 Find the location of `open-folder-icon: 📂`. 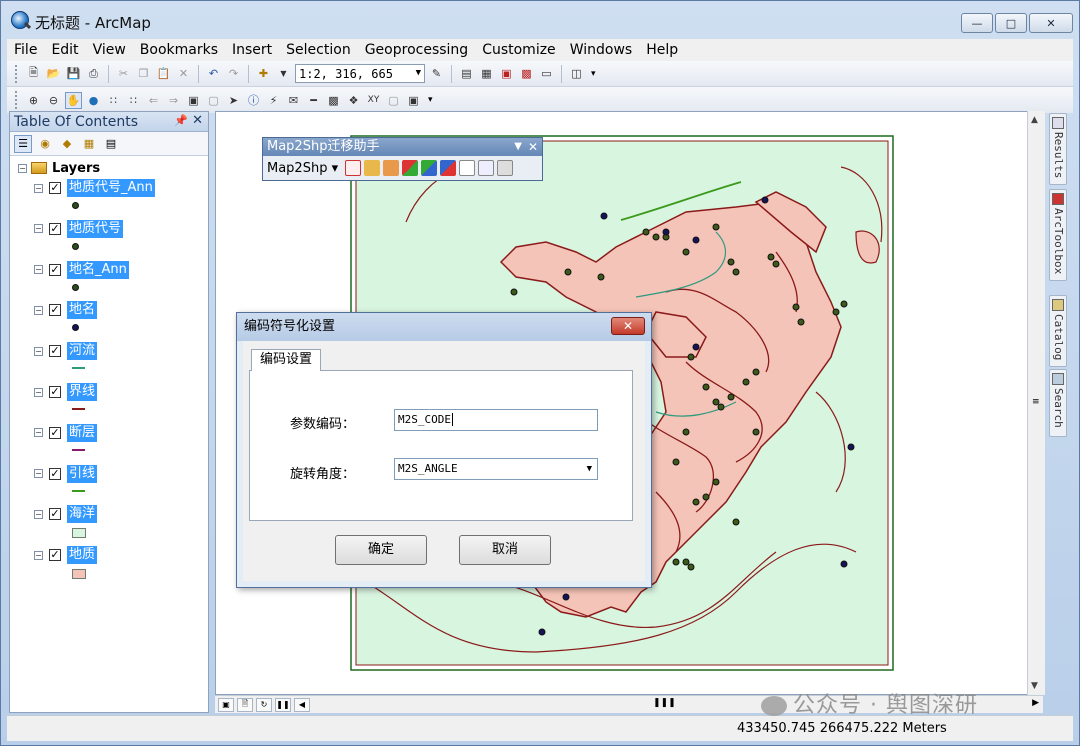

open-folder-icon: 📂 is located at coordinates (53, 73).